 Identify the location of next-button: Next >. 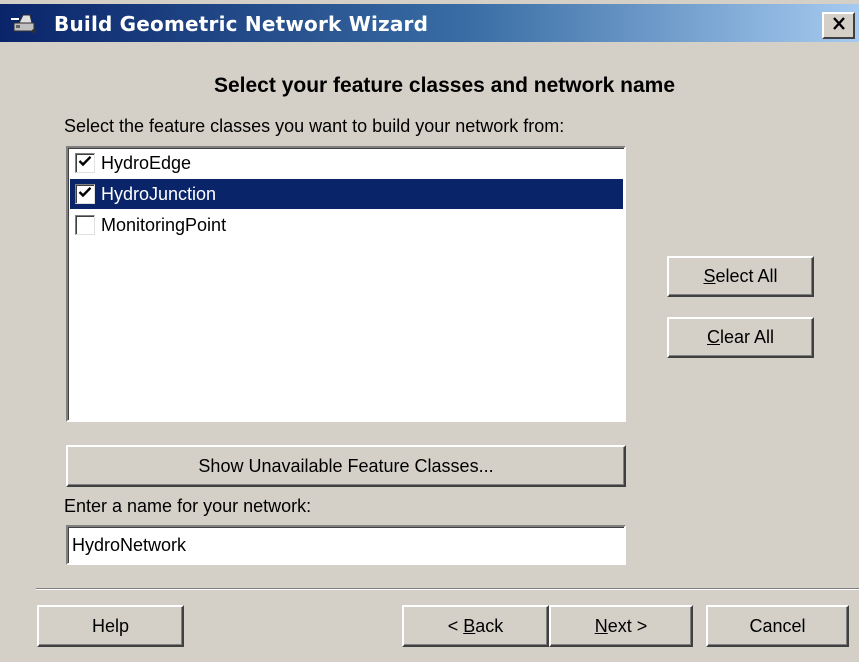
(621, 626).